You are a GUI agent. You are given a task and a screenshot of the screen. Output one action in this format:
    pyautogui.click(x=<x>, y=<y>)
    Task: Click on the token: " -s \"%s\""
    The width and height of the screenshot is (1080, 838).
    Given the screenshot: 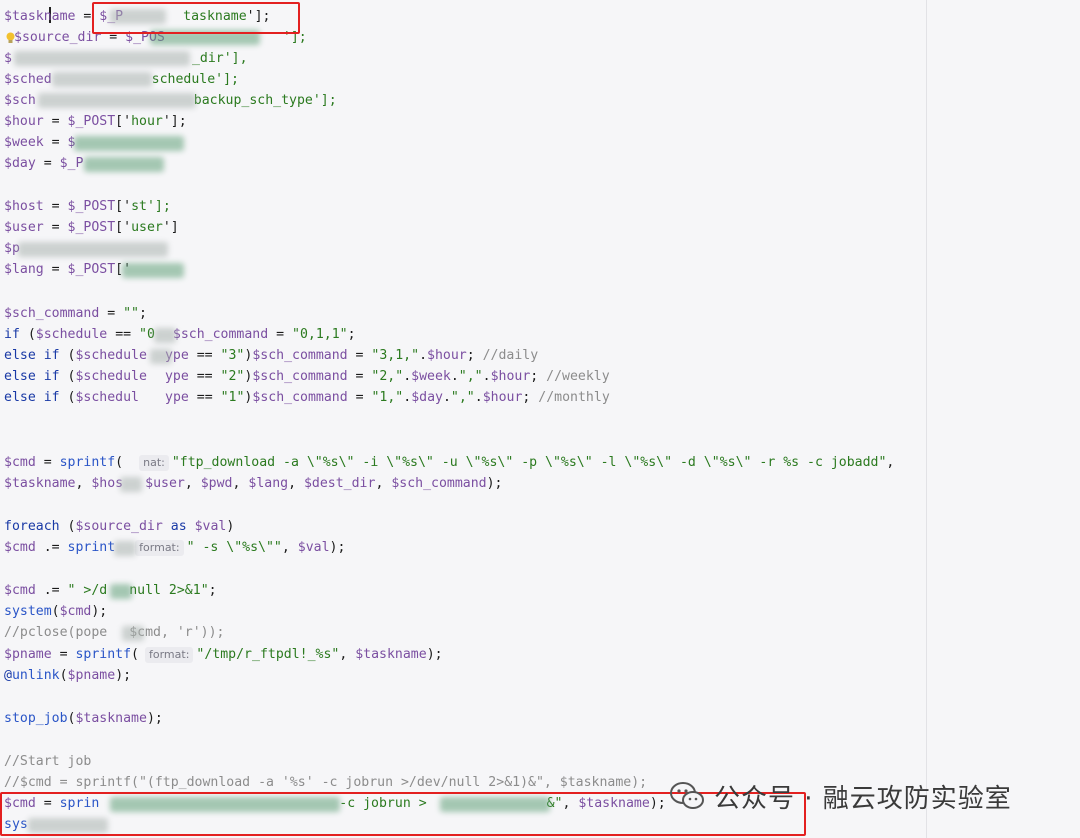 What is the action you would take?
    pyautogui.click(x=234, y=547)
    